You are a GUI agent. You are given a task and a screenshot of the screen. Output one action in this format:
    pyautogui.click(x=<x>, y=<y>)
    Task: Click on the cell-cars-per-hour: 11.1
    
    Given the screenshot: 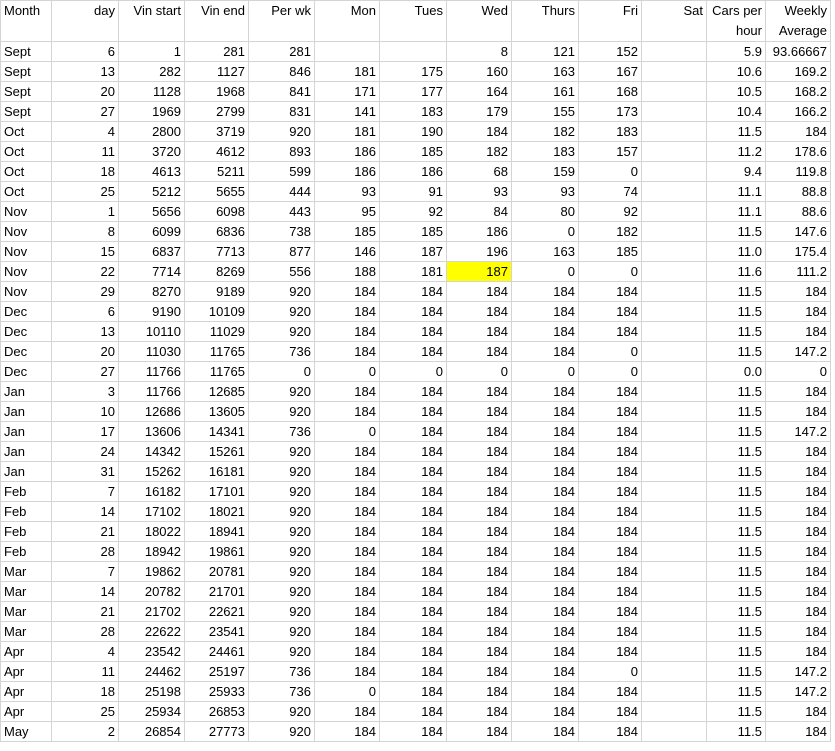 What is the action you would take?
    pyautogui.click(x=736, y=191)
    